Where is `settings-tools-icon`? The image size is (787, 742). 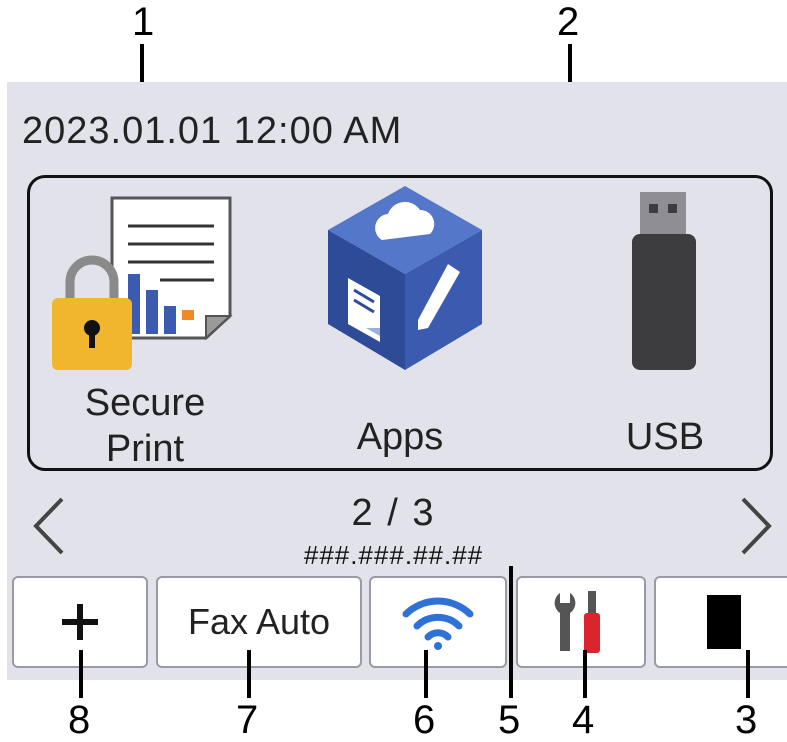 settings-tools-icon is located at coordinates (577, 622).